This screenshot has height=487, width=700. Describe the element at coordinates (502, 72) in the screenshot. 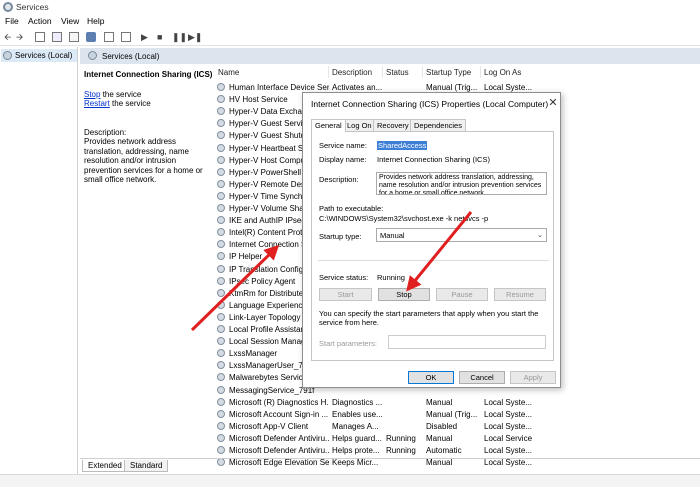

I see `column-header-log-on-as: Log On As` at that location.